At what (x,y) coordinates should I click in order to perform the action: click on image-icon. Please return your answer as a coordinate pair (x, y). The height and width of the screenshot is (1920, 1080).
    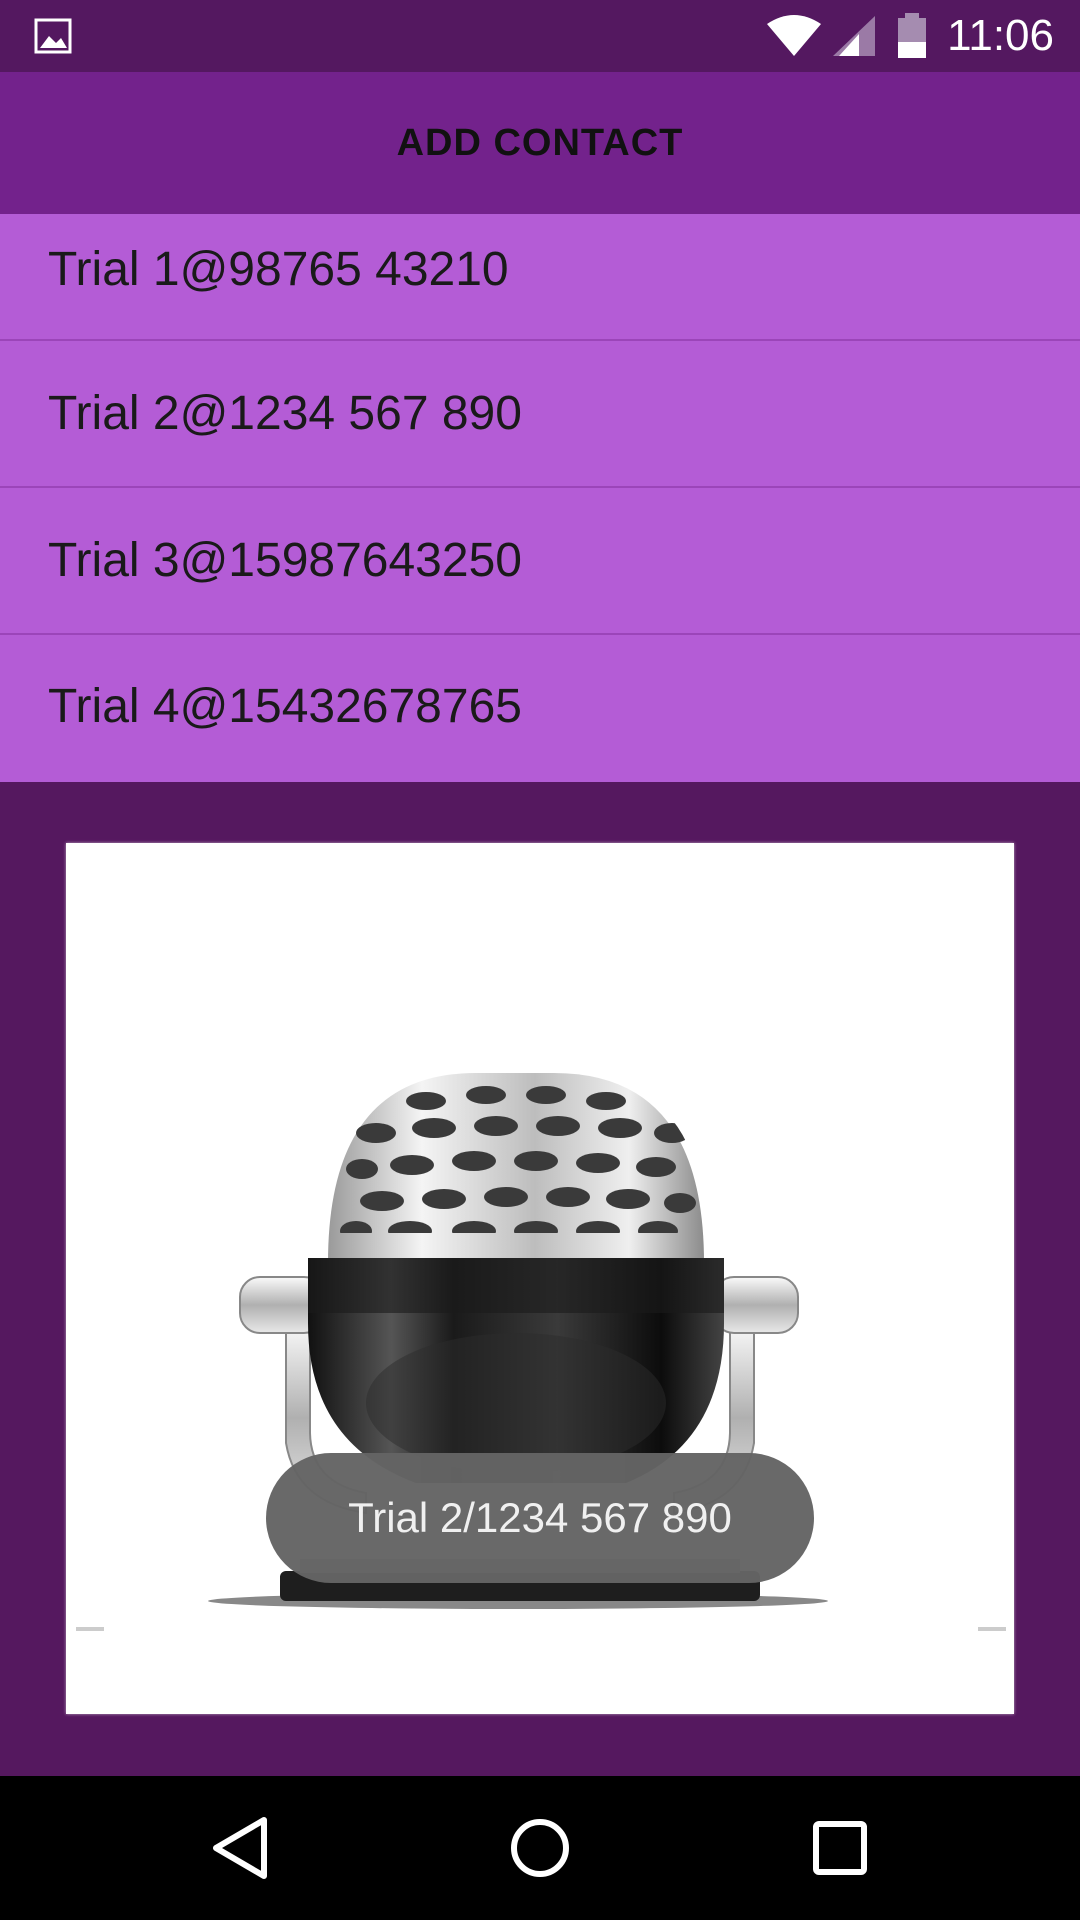
    Looking at the image, I should click on (53, 36).